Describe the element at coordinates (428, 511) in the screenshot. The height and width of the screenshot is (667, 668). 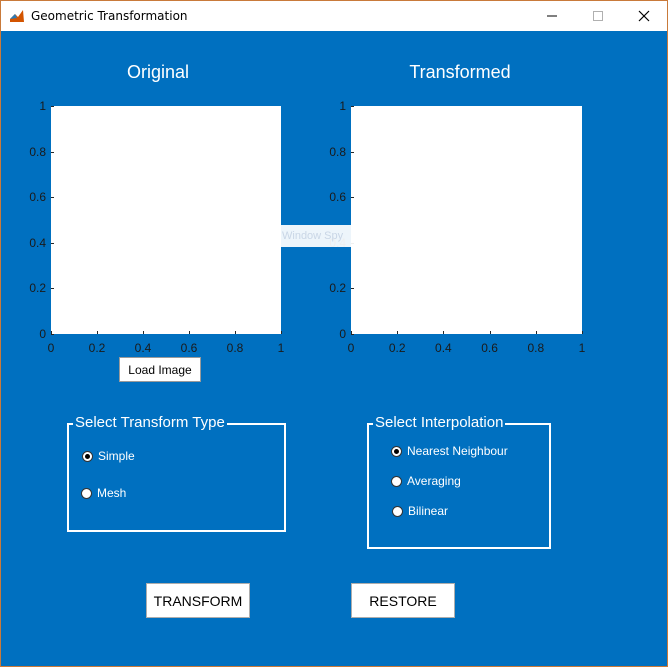
I see `radio-bilinear-label: Bilinear` at that location.